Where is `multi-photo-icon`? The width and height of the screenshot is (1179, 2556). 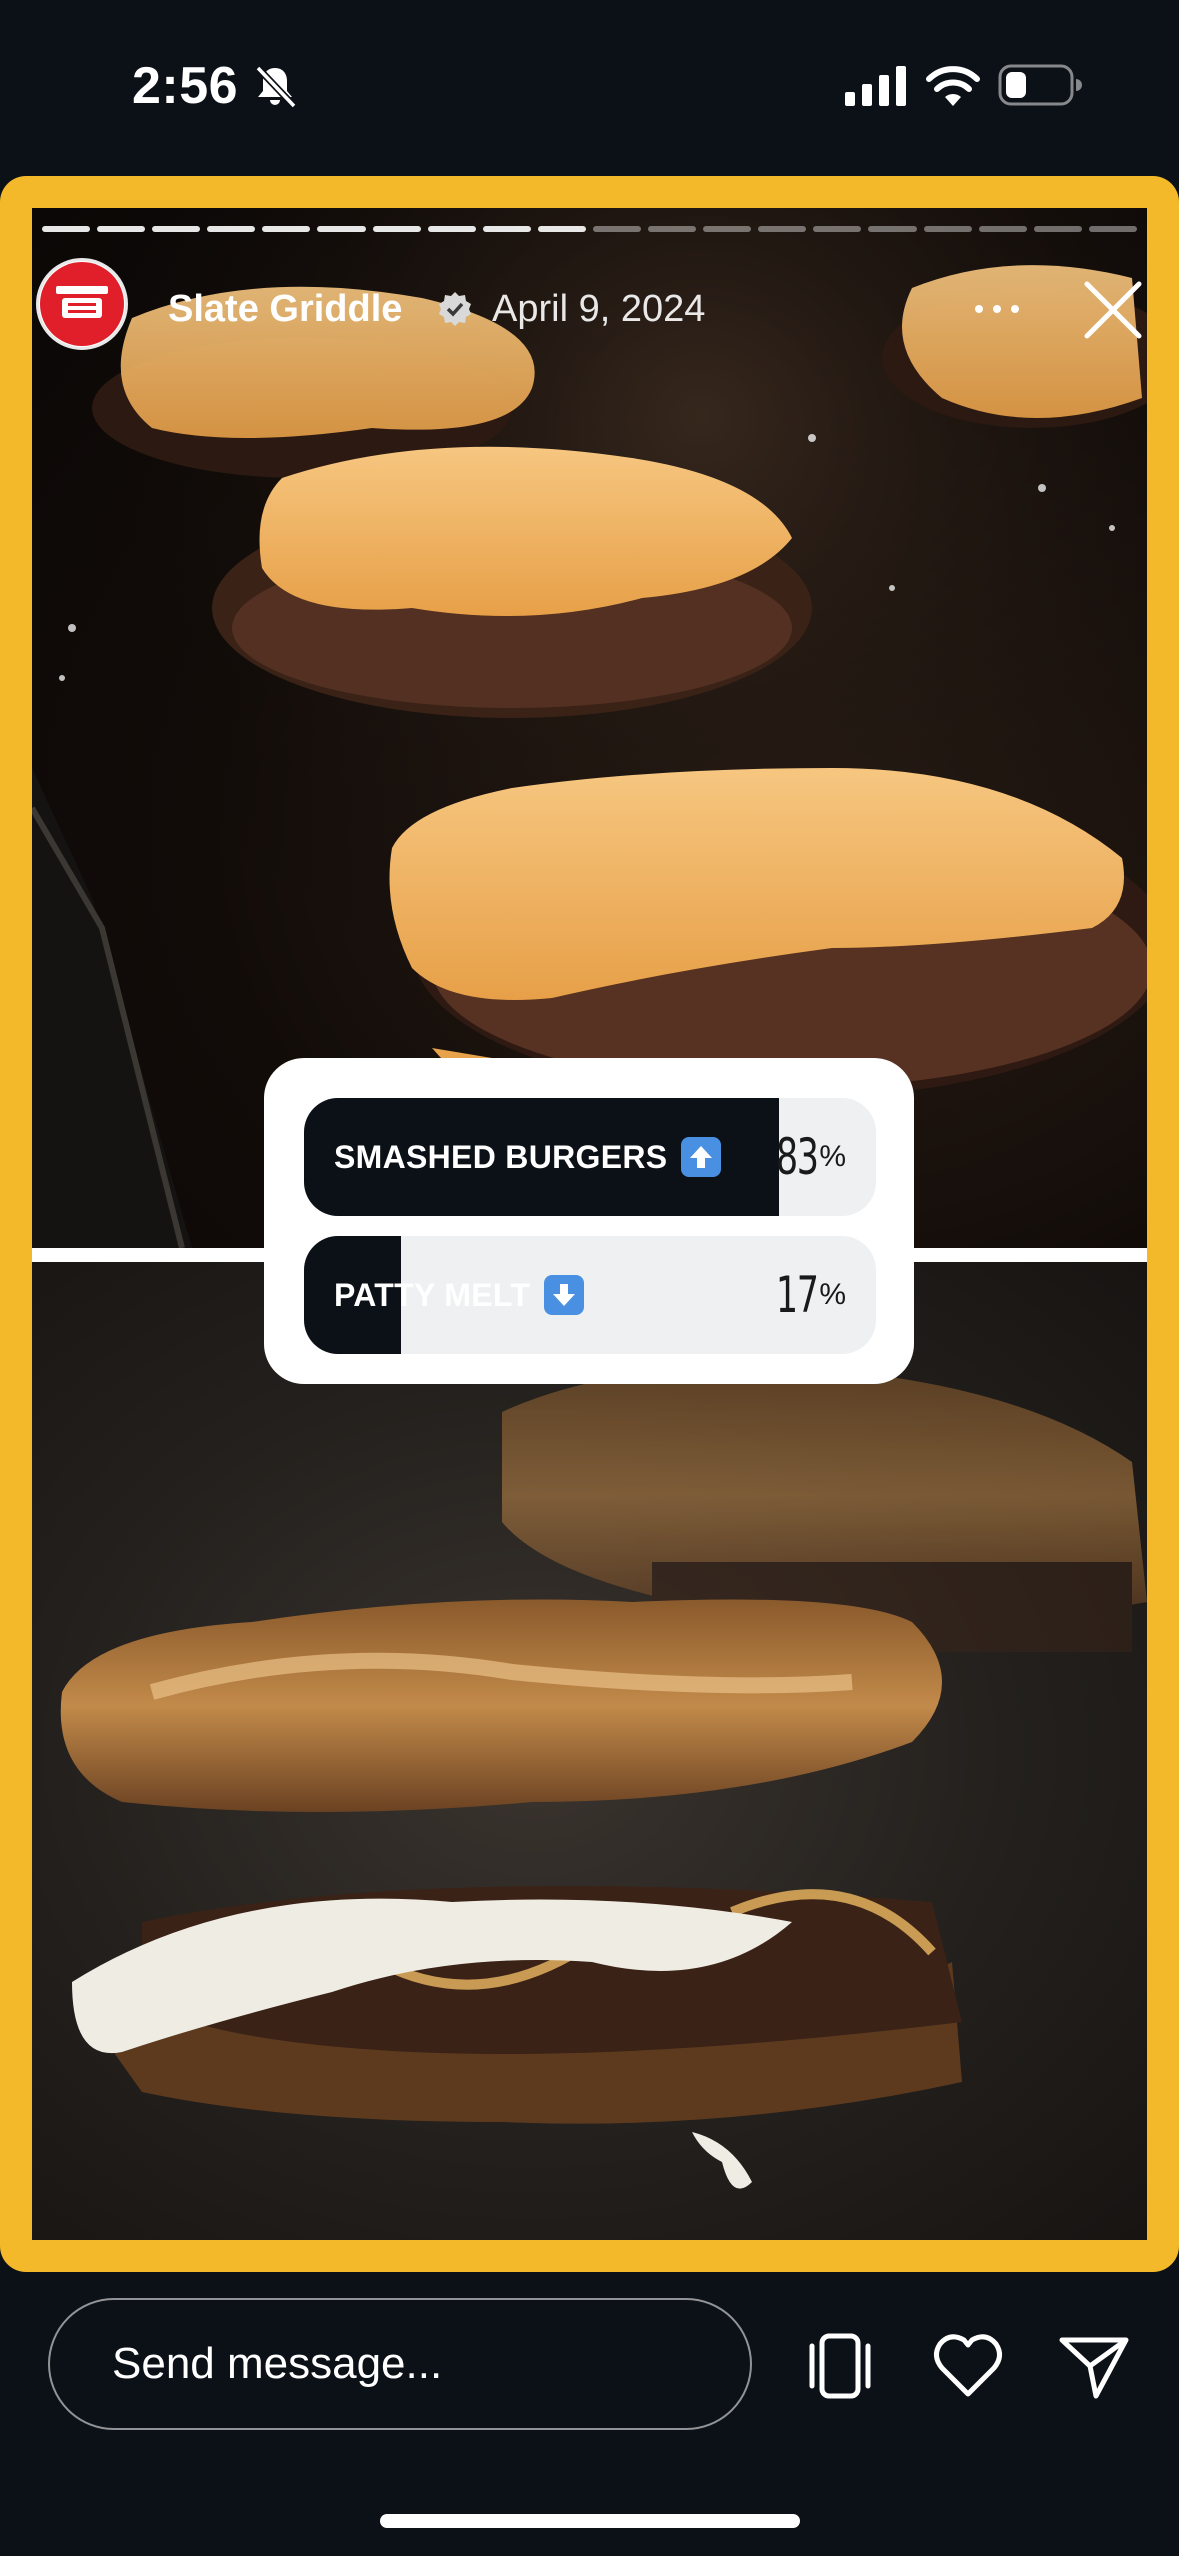
multi-photo-icon is located at coordinates (840, 2366).